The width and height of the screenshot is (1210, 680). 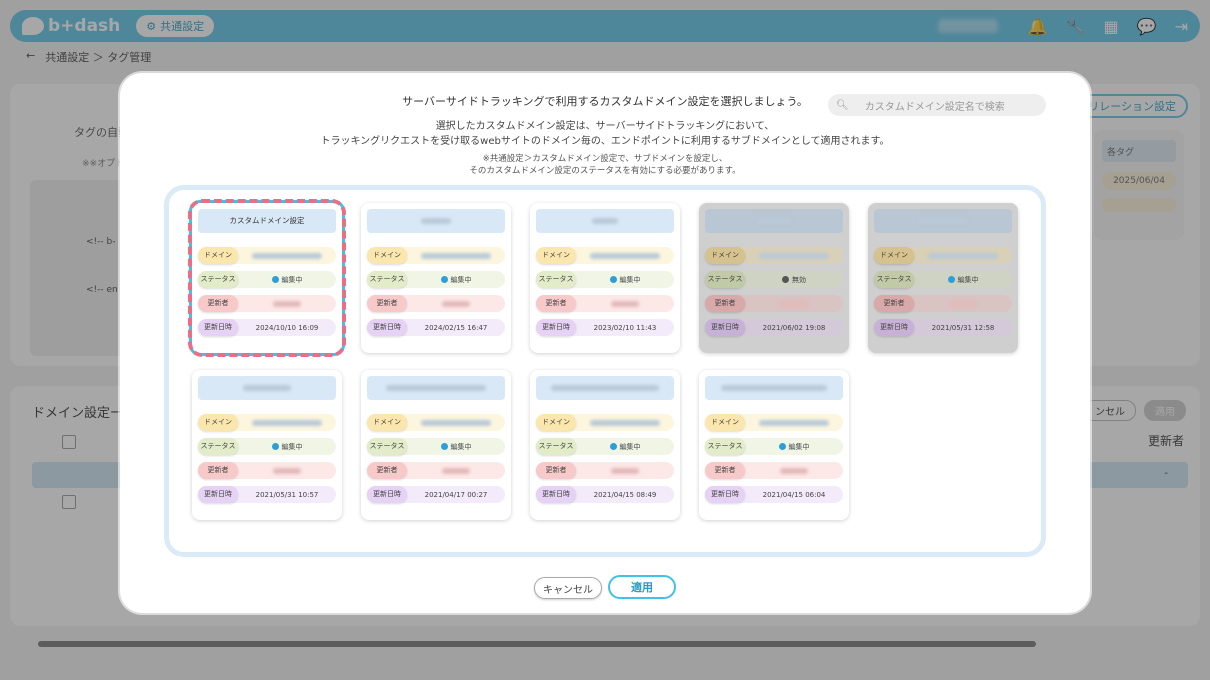 I want to click on date-value: 2021/06/02 19:08, so click(x=794, y=327).